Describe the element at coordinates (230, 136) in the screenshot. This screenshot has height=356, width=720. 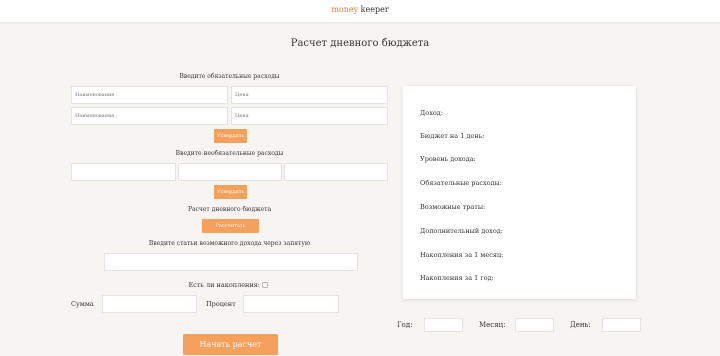
I see `mandatory-approve-button: Утвердить` at that location.